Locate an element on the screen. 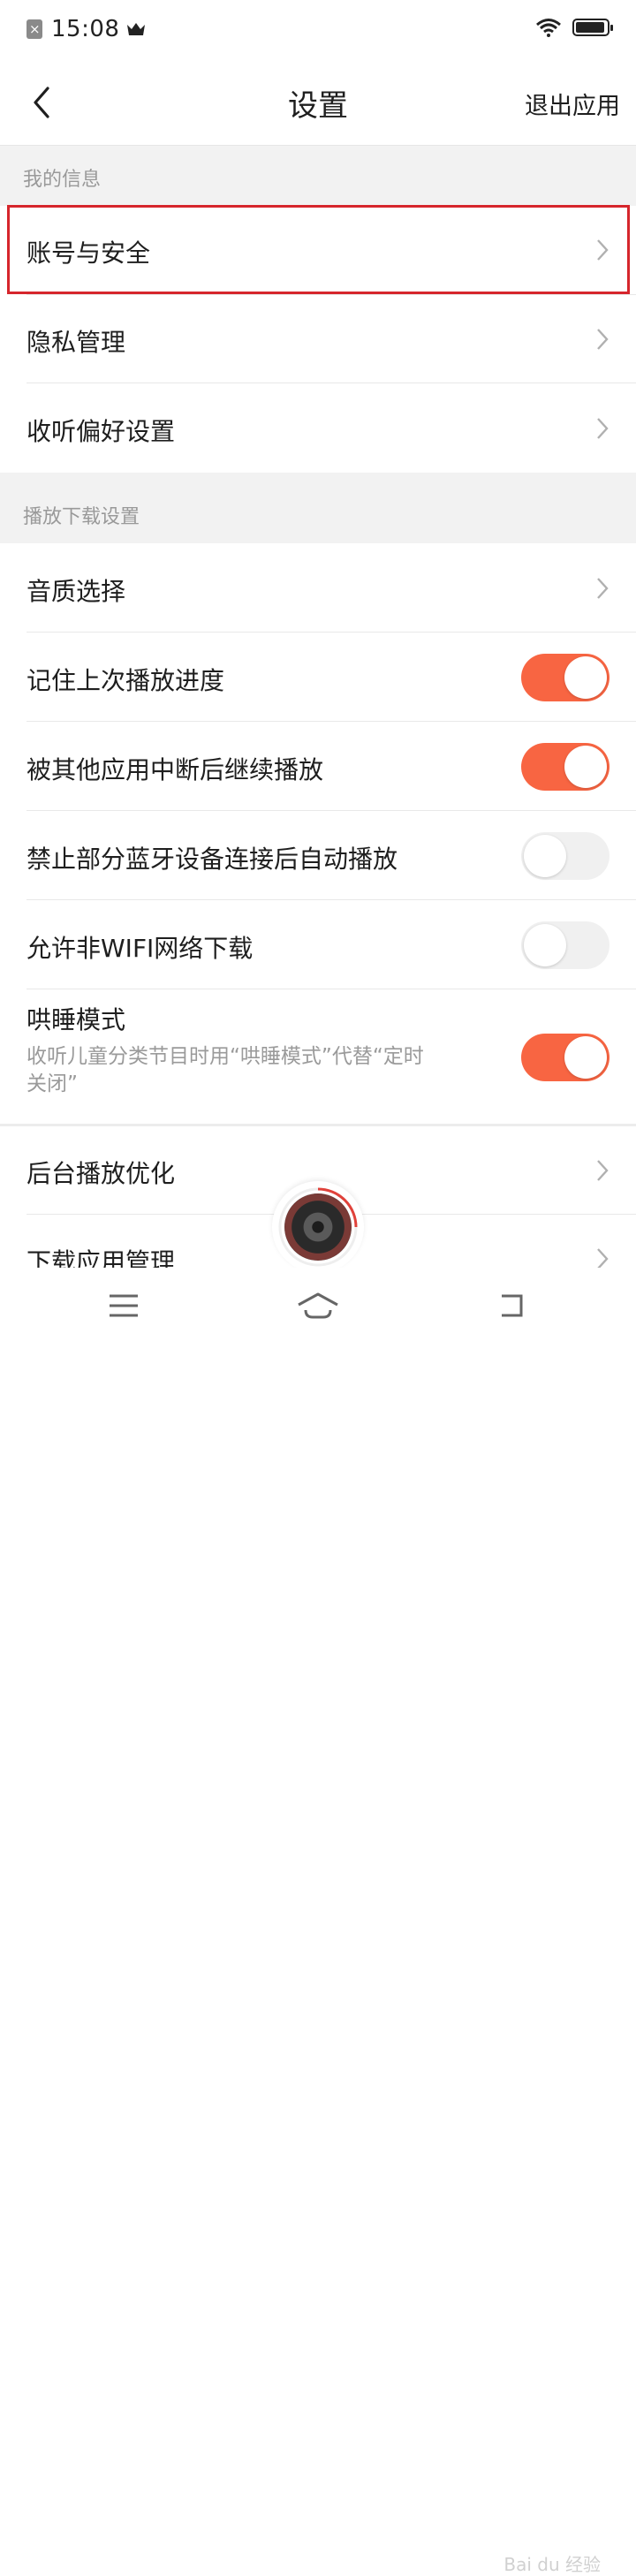  album-cover is located at coordinates (318, 1227).